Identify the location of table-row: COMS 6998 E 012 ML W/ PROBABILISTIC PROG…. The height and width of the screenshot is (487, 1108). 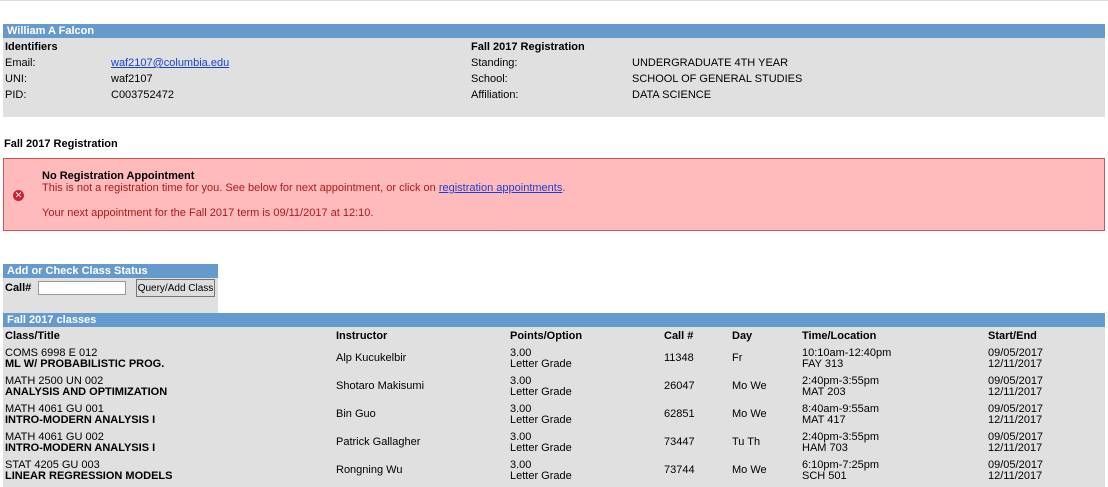
(554, 361).